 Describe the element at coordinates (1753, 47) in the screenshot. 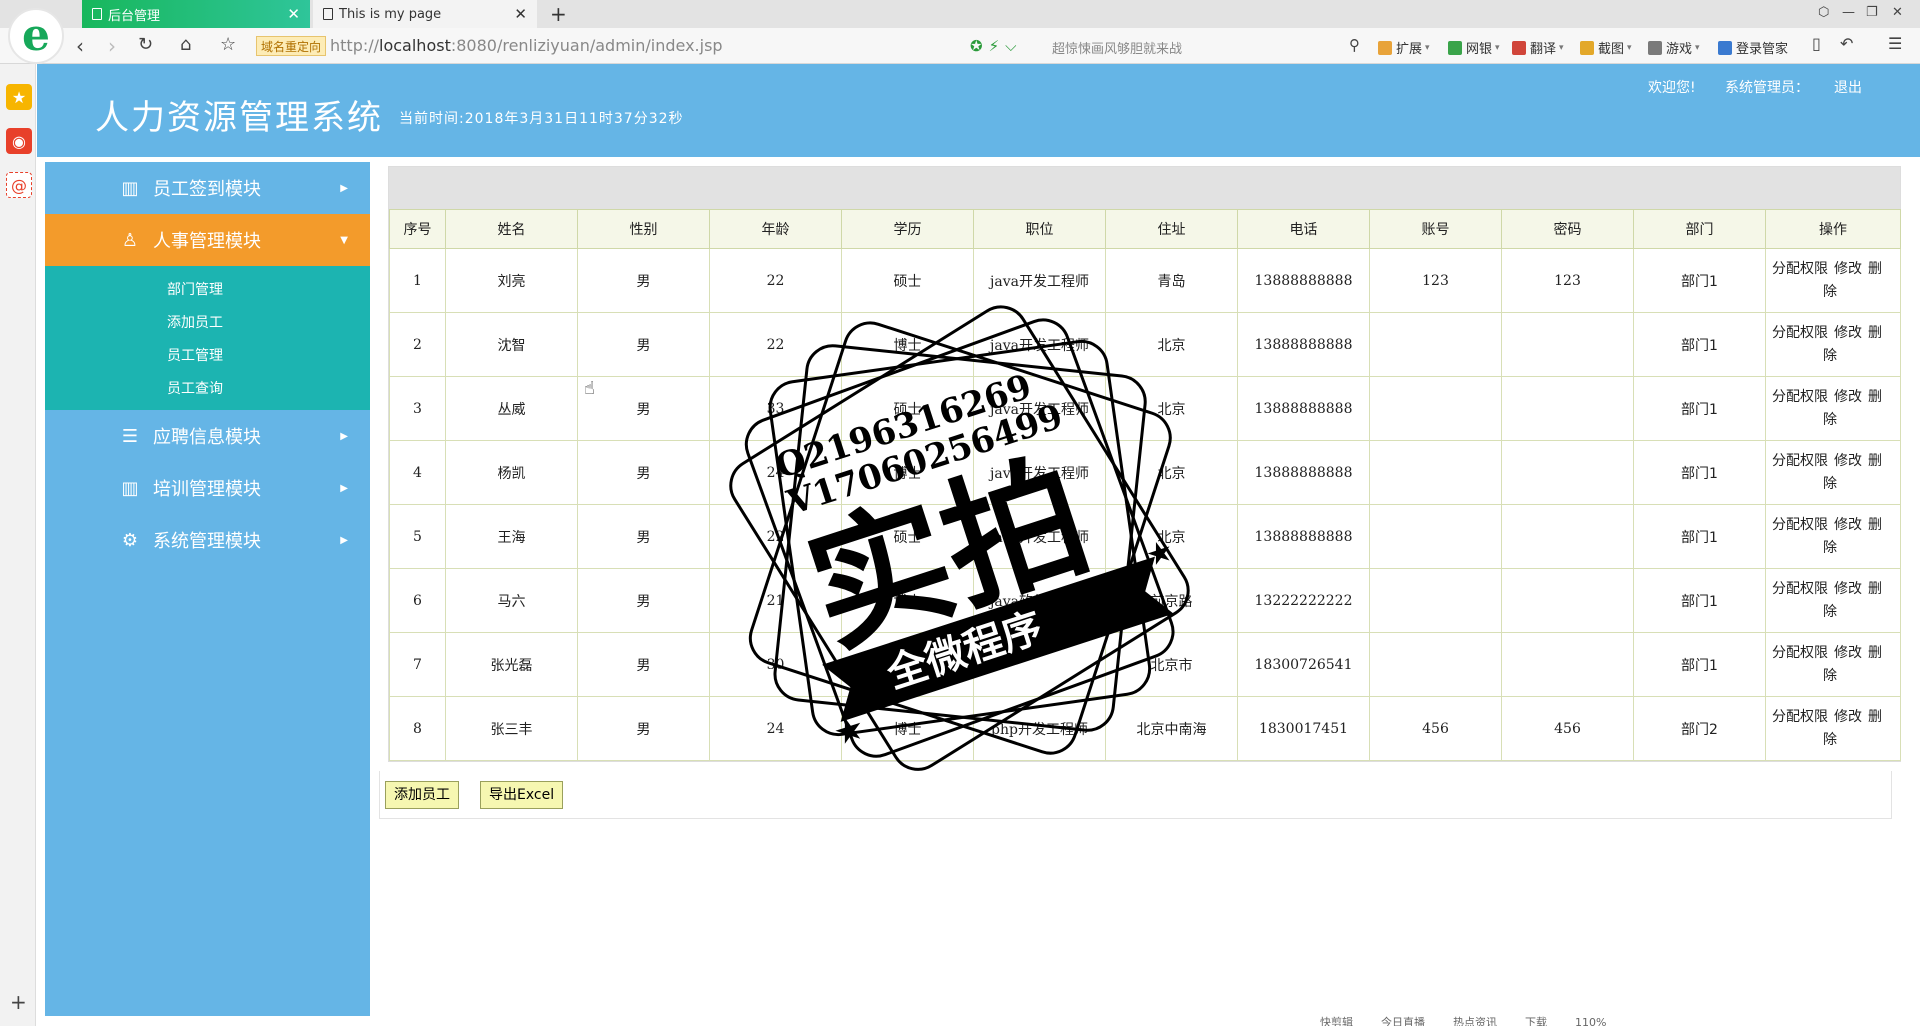

I see `toolbar-item-5: 登录管家` at that location.